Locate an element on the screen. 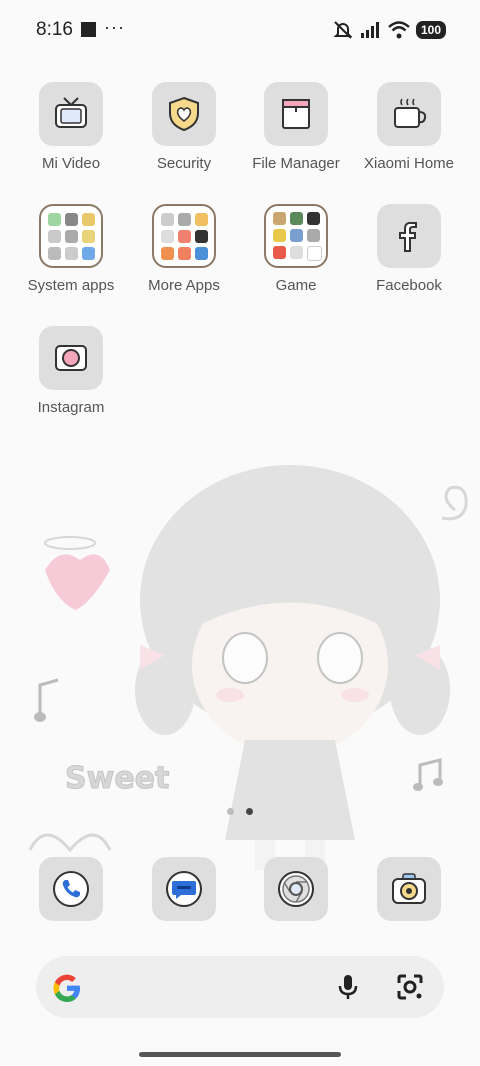 This screenshot has height=1066, width=480. tv-icon is located at coordinates (71, 112).